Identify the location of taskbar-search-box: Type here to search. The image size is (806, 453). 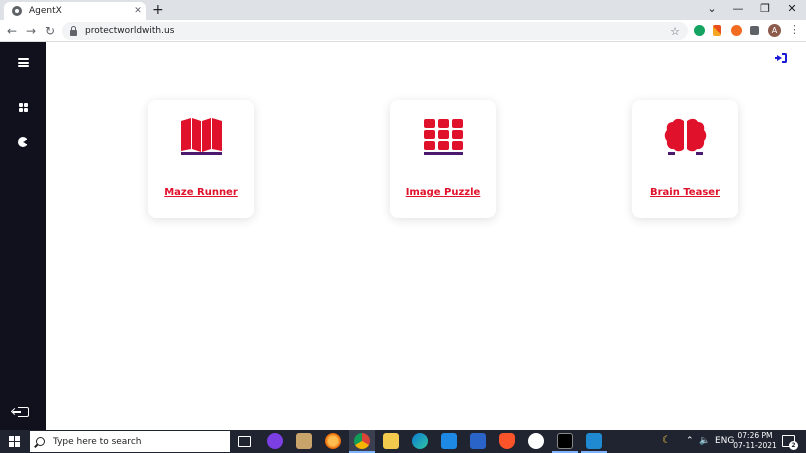
(130, 441).